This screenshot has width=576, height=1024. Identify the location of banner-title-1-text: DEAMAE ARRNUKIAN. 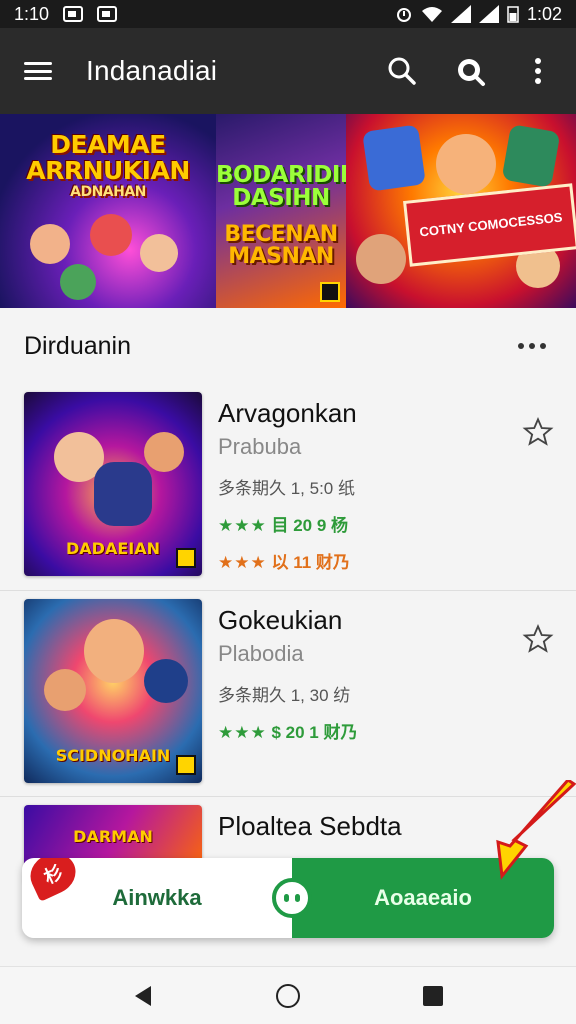
(108, 158).